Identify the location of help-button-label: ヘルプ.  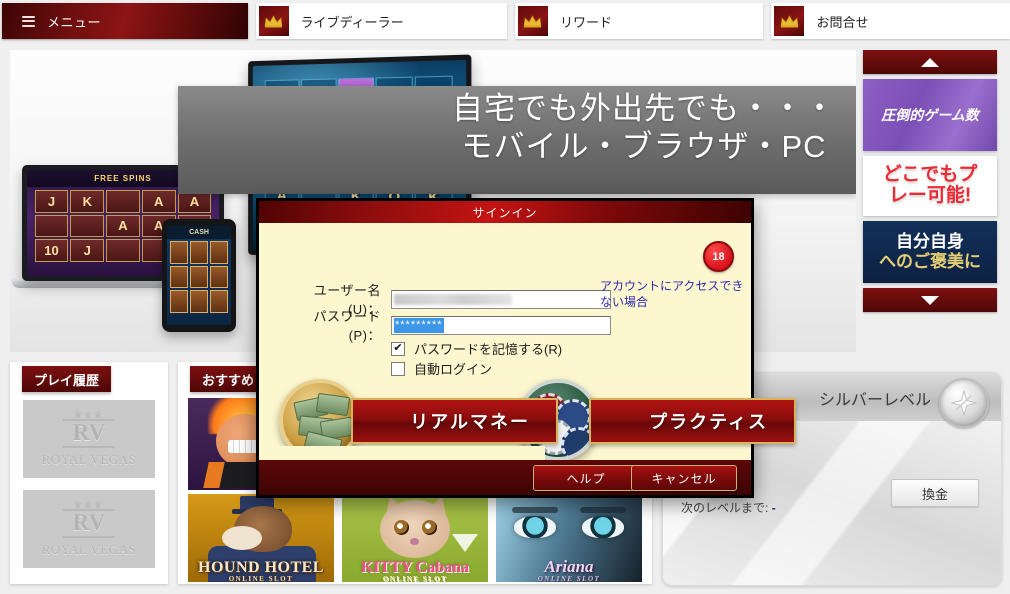
(586, 478).